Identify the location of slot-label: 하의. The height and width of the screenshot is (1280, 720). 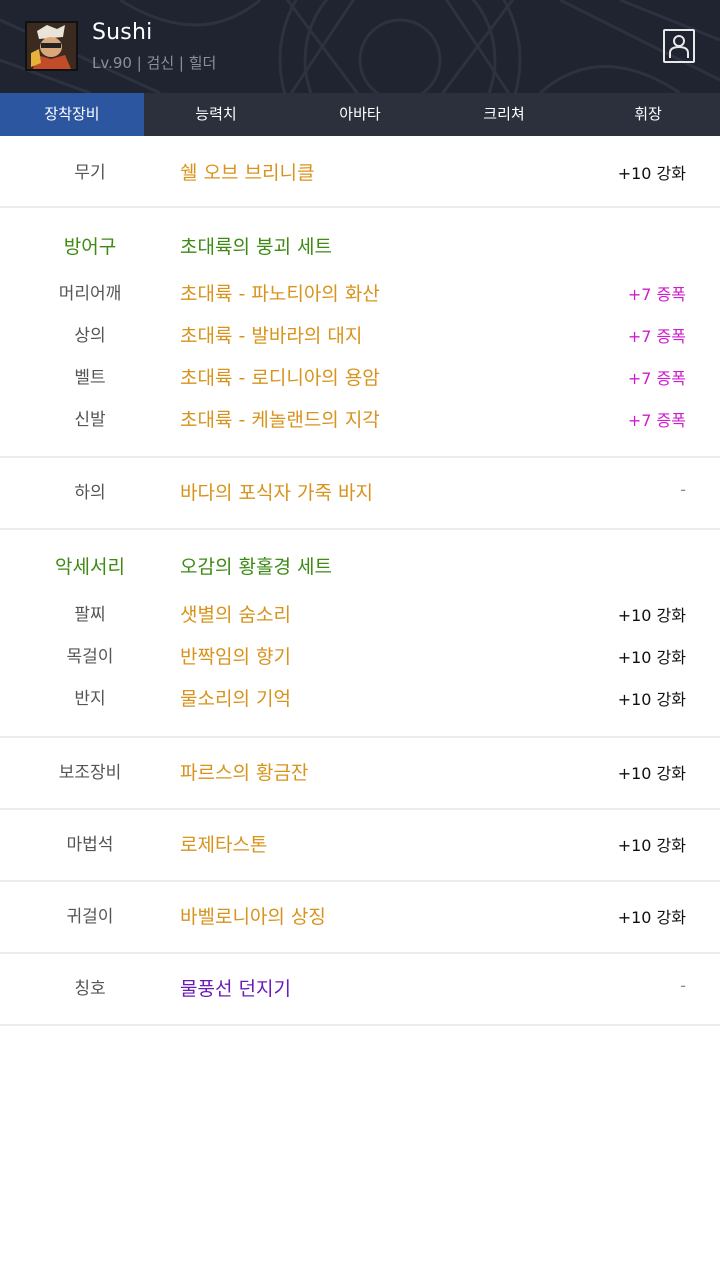
(90, 493).